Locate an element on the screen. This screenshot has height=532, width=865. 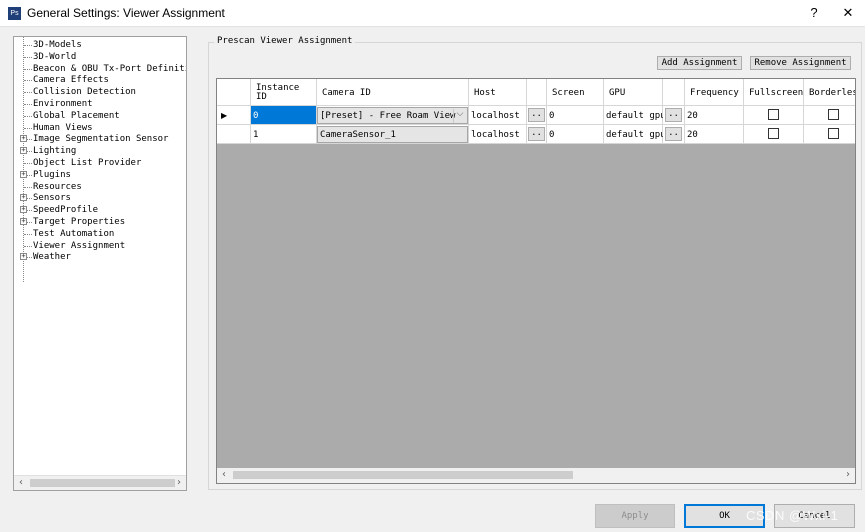
cell-camera-id: CameraSensor_1 is located at coordinates (393, 134).